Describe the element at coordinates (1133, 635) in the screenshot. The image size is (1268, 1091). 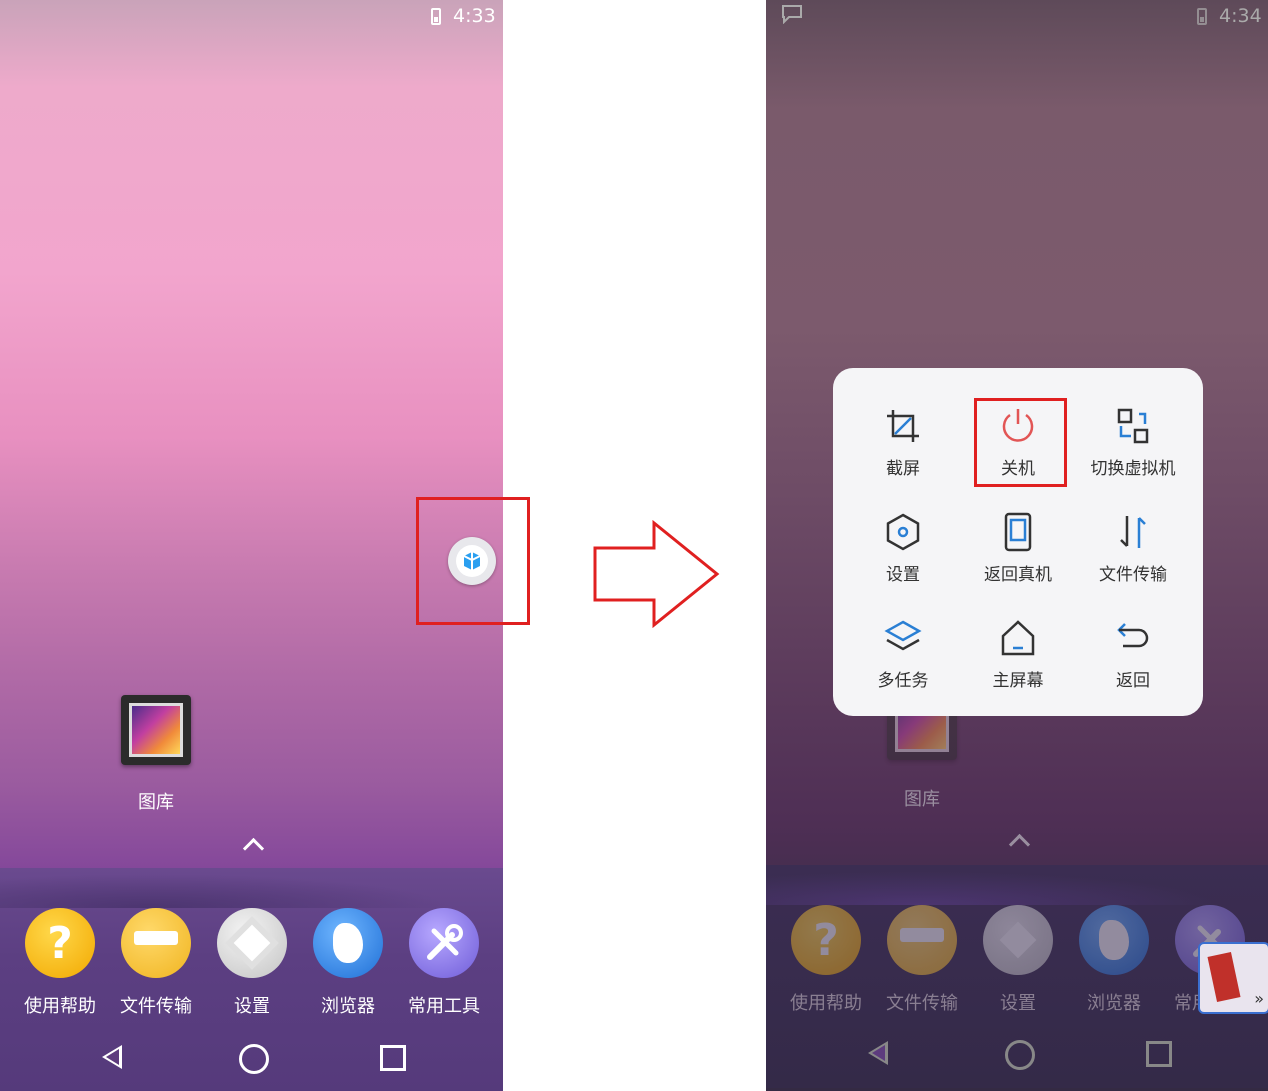
I see `return-icon` at that location.